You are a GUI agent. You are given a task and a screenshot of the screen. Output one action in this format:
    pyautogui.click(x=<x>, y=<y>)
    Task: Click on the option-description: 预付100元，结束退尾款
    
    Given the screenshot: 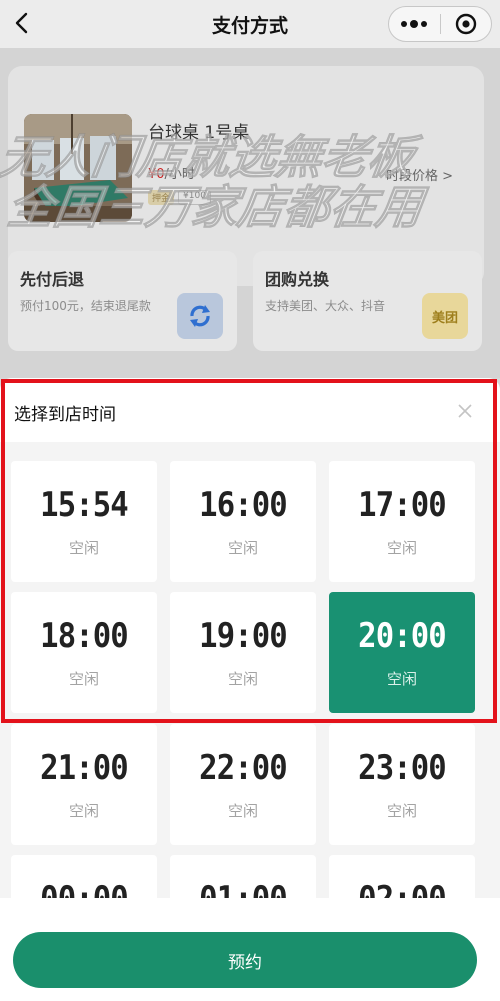 What is the action you would take?
    pyautogui.click(x=85, y=306)
    